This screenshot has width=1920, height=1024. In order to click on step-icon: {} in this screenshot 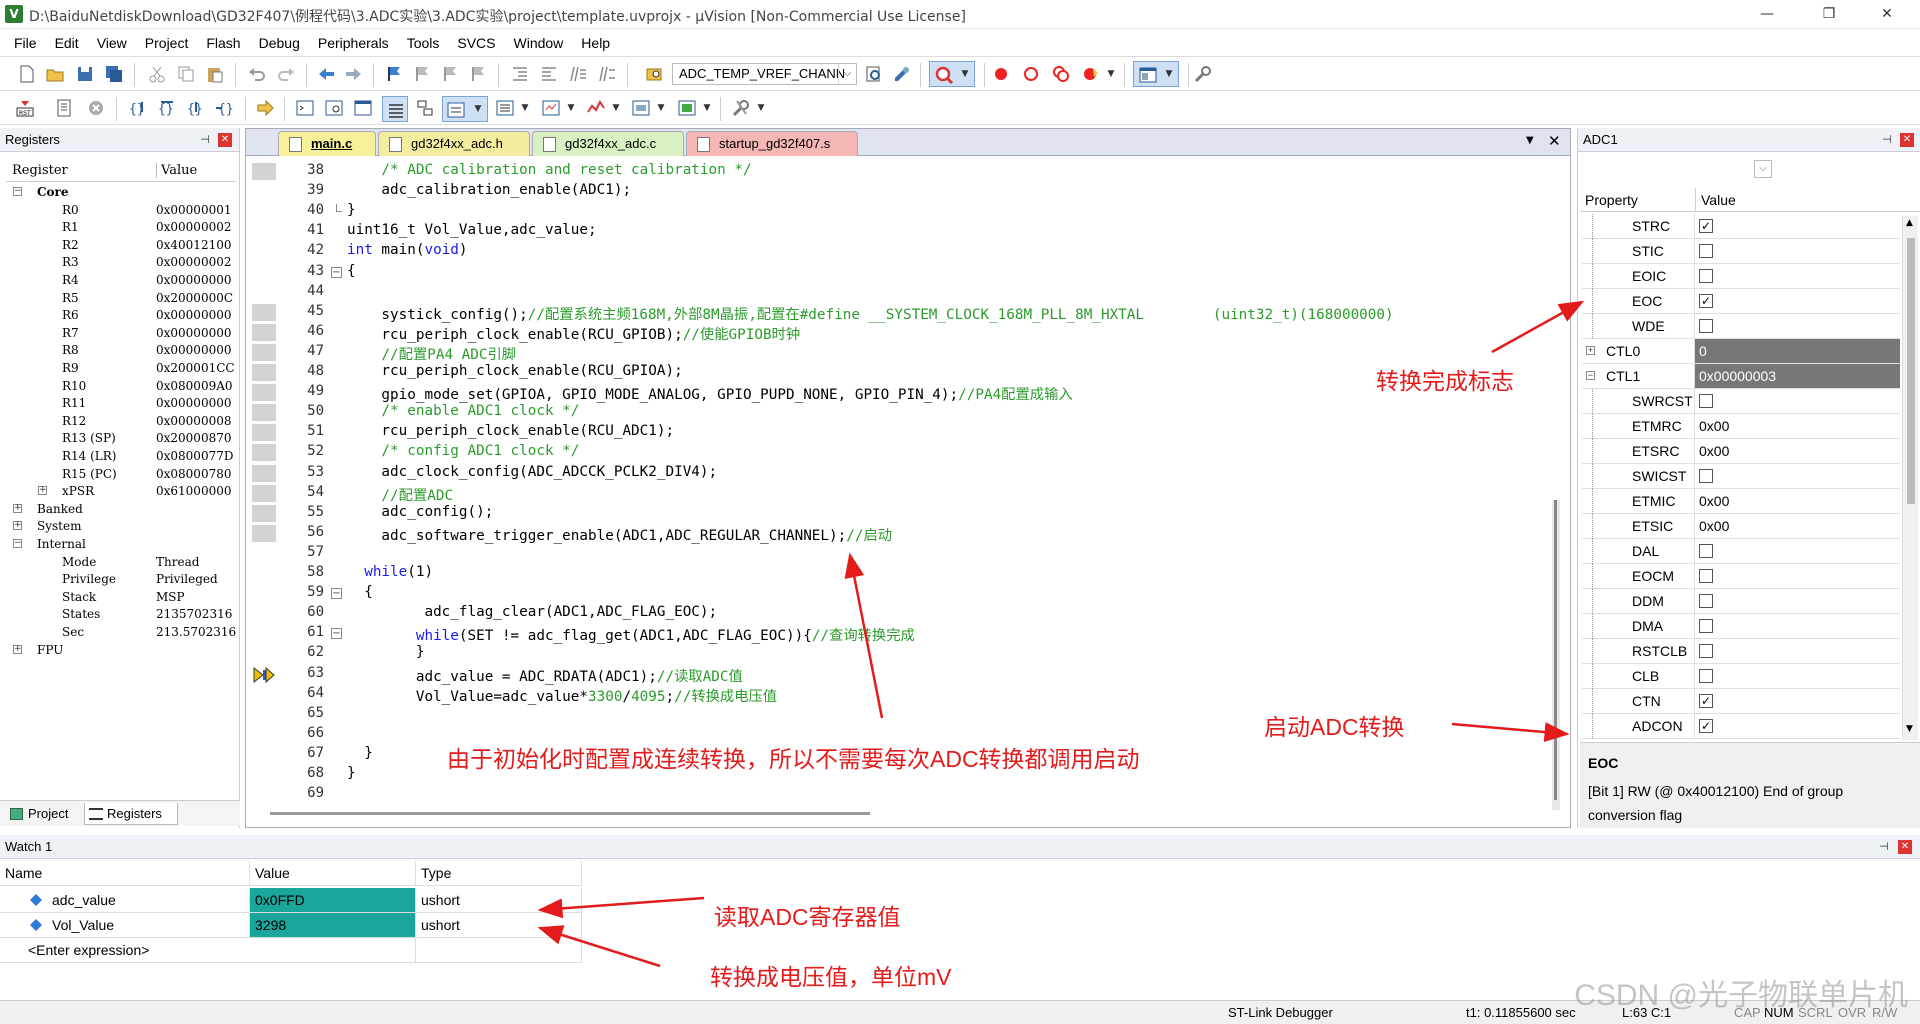, I will do `click(138, 108)`.